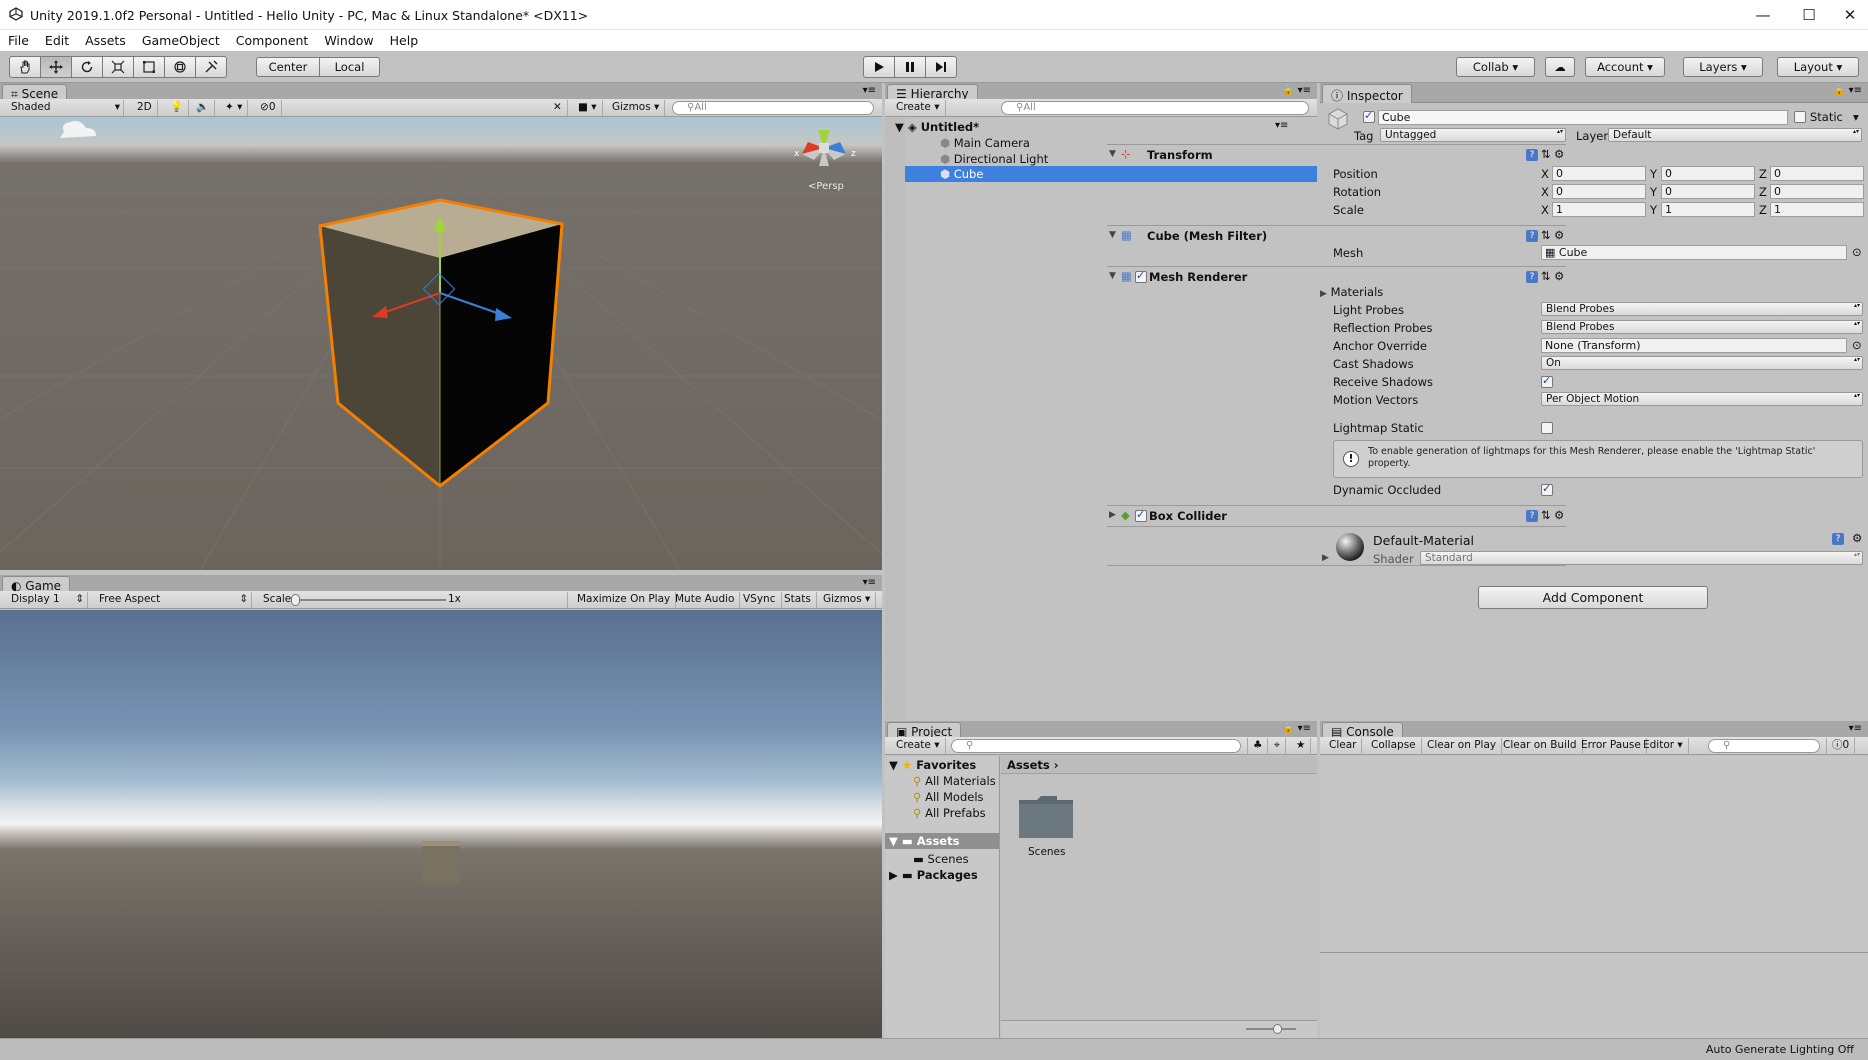  What do you see at coordinates (1547, 489) in the screenshot?
I see `dynamic-occluded-checkbox` at bounding box center [1547, 489].